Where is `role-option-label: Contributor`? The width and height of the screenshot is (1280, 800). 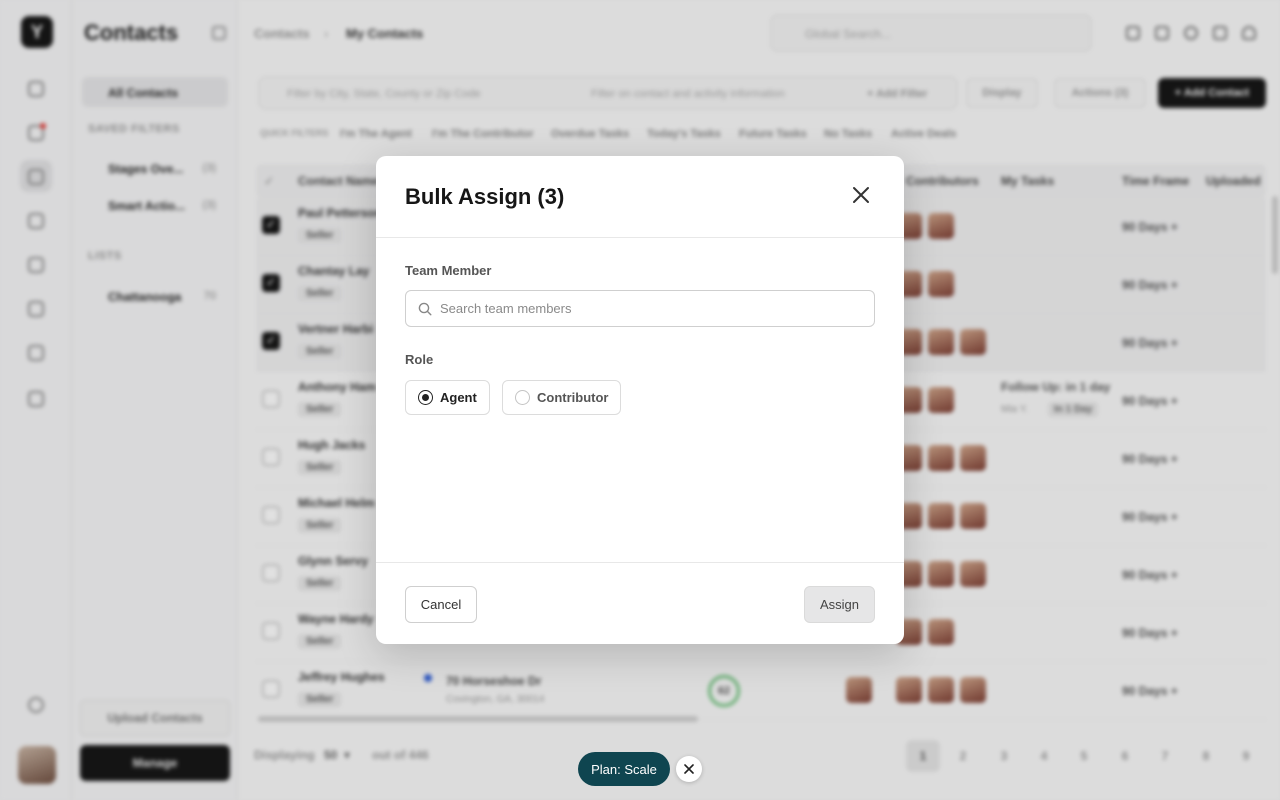
role-option-label: Contributor is located at coordinates (573, 397).